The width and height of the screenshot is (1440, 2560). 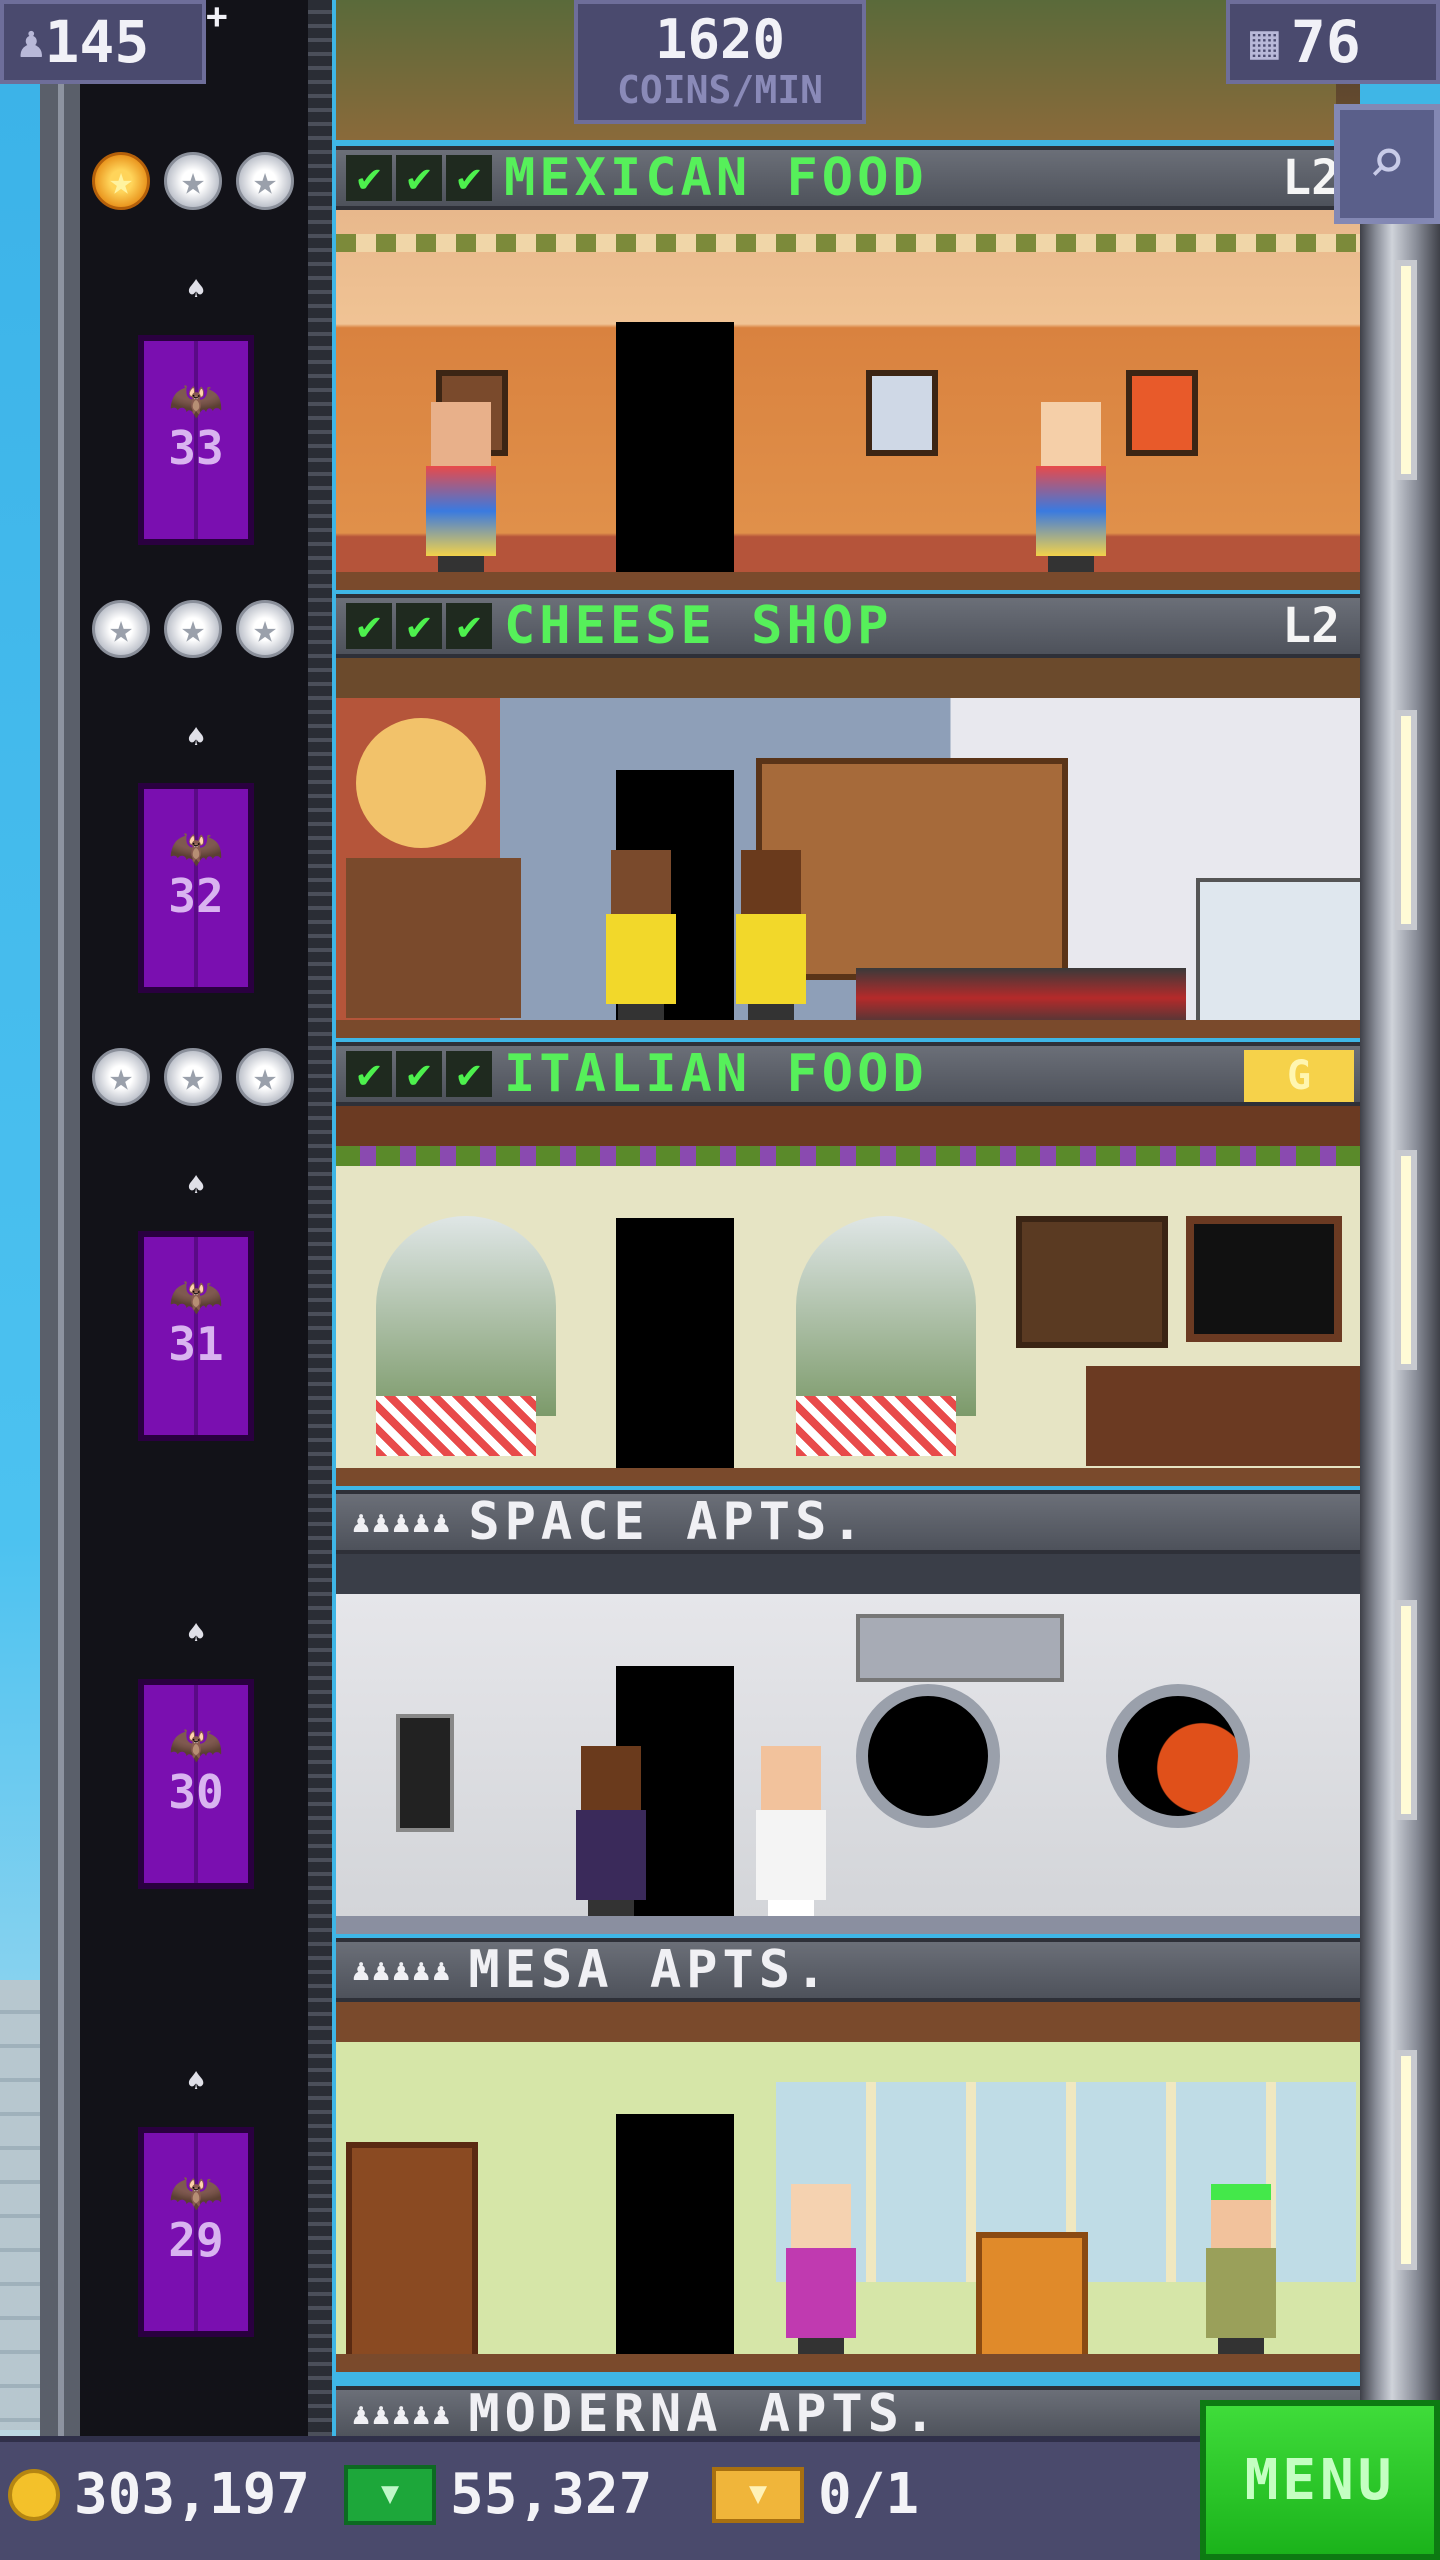 What do you see at coordinates (758, 2494) in the screenshot?
I see `ticket-icon: ▼` at bounding box center [758, 2494].